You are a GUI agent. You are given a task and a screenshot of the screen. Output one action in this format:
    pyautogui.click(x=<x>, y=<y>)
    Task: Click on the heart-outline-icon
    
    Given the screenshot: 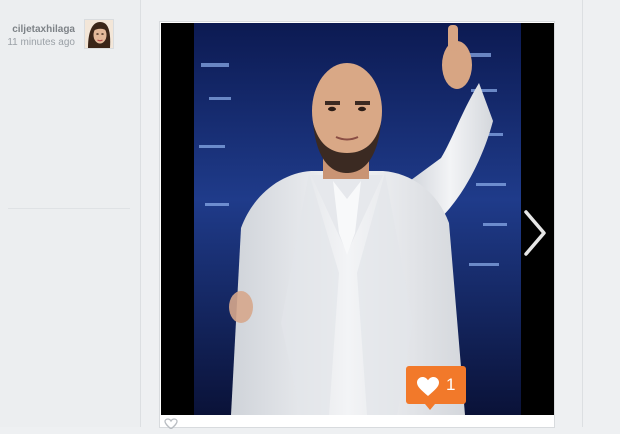 What is the action you would take?
    pyautogui.click(x=171, y=423)
    